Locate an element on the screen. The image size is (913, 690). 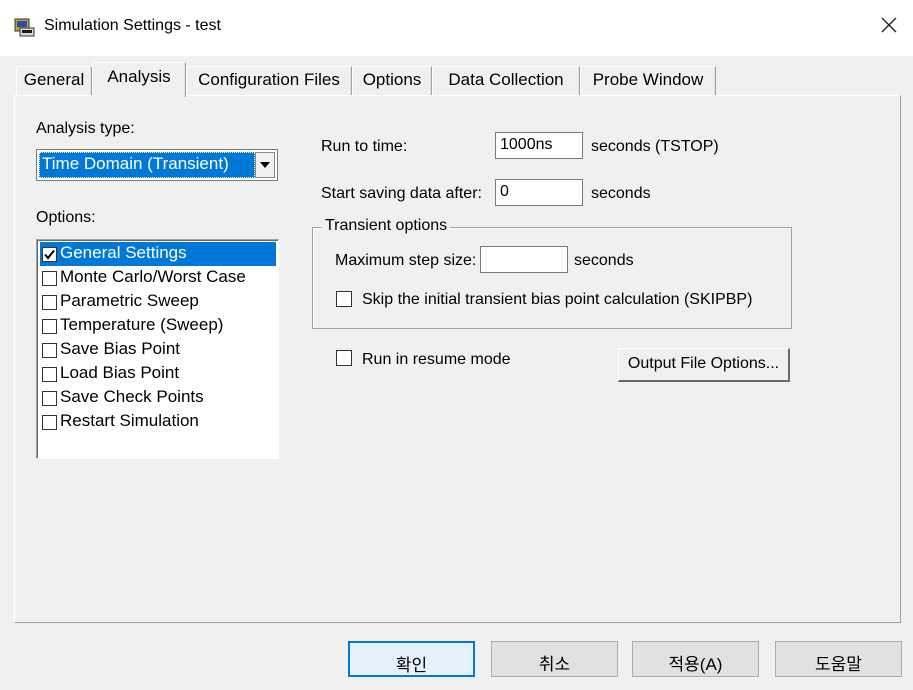
list-item-label: Save Bias Point is located at coordinates (120, 348).